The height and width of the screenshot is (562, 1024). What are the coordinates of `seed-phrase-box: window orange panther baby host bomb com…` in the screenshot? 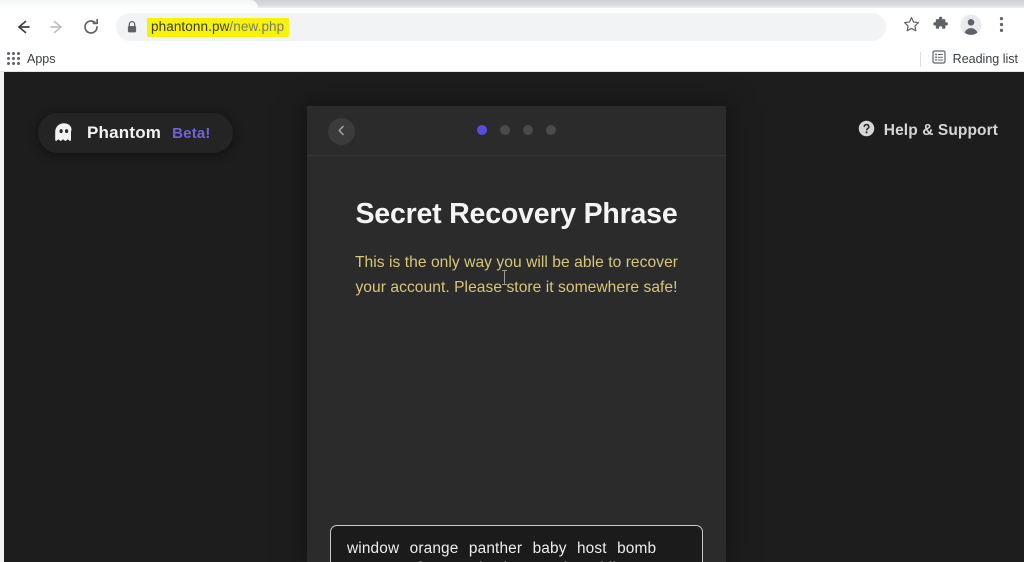 It's located at (516, 543).